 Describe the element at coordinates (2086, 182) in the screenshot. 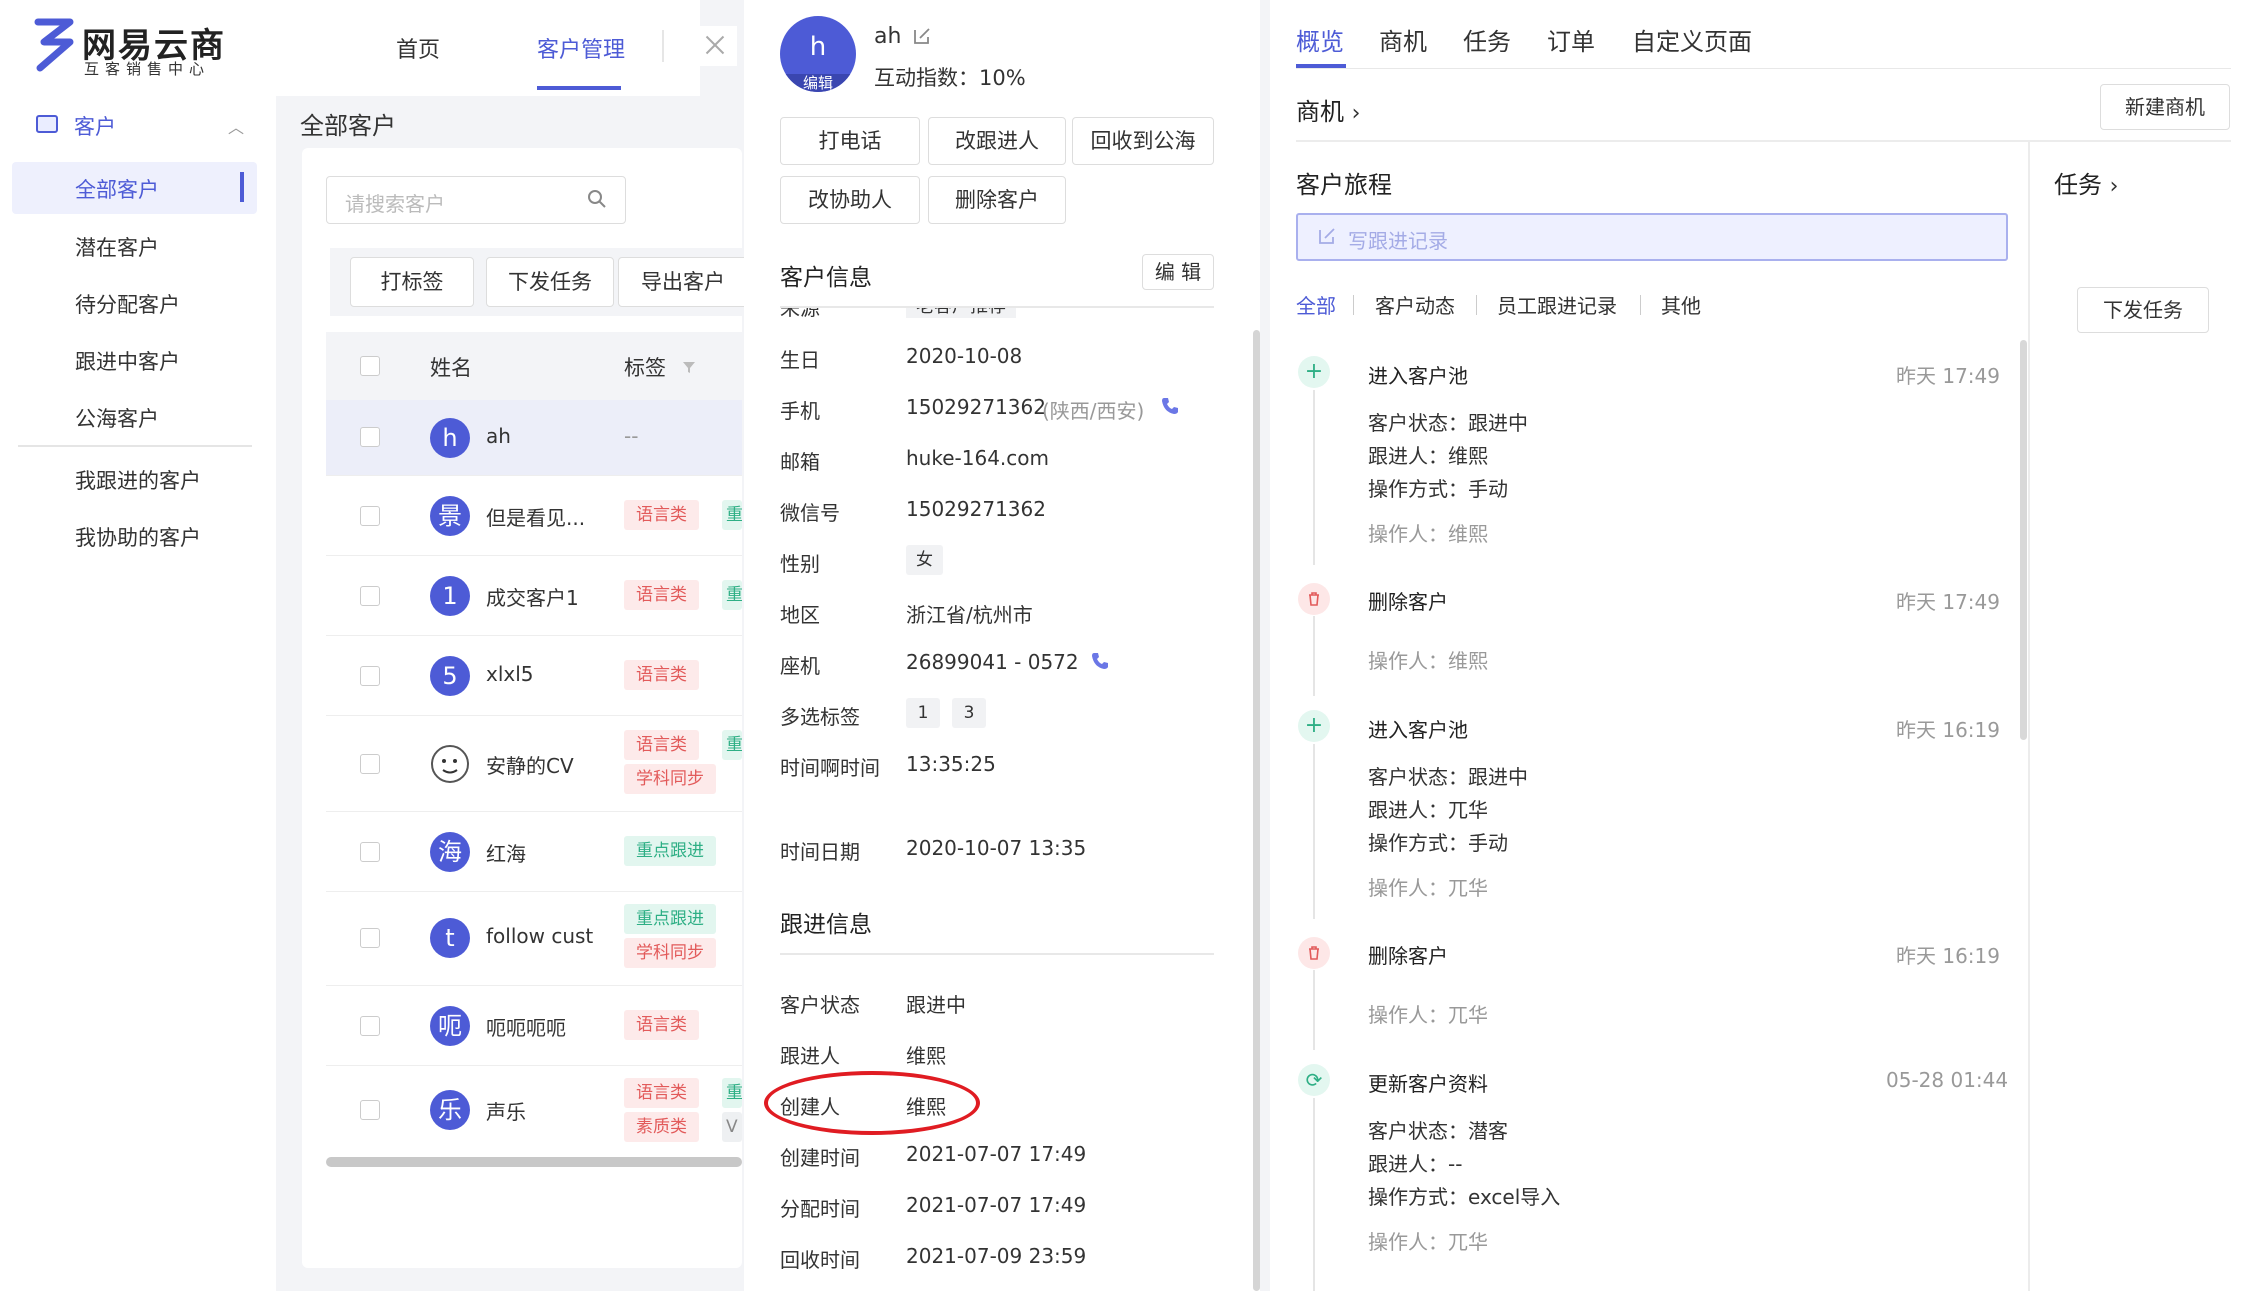

I see `task-section-link: 任务 ›` at that location.